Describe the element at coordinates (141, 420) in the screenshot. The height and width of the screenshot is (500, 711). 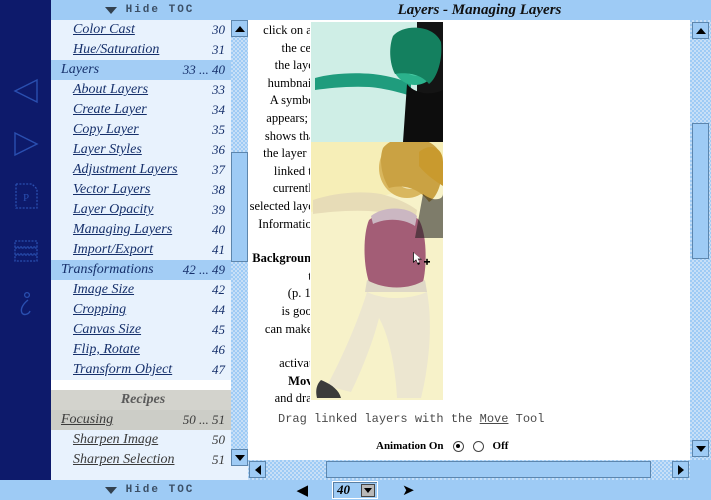
I see `toc-item-focusing: Focusing 50 ... 51` at that location.